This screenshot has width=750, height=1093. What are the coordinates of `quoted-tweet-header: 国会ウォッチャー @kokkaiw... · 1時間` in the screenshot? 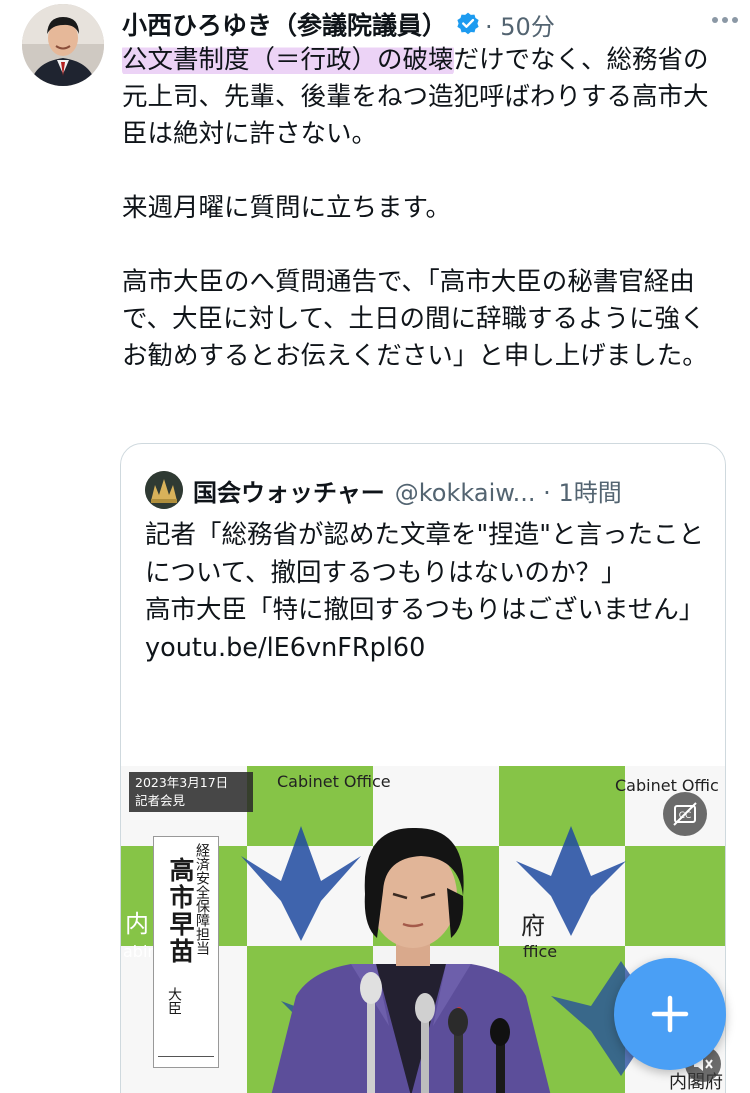 It's located at (383, 490).